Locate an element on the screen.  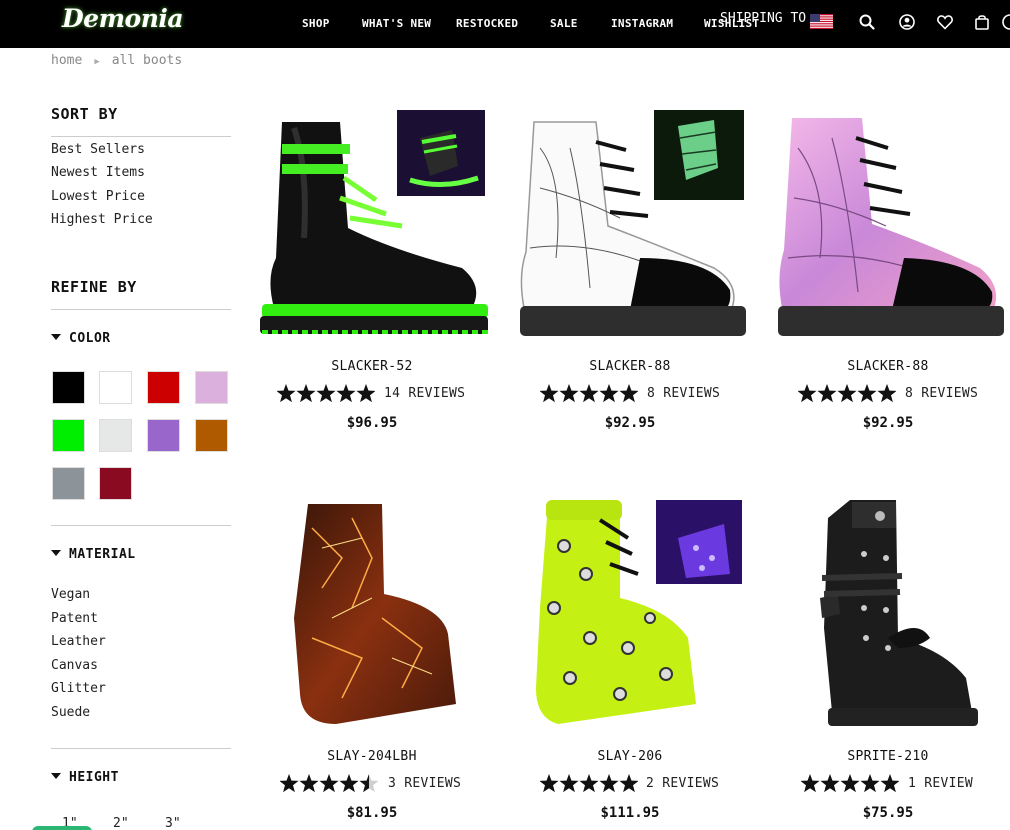
review-count: 14 REVIEWS is located at coordinates (424, 393).